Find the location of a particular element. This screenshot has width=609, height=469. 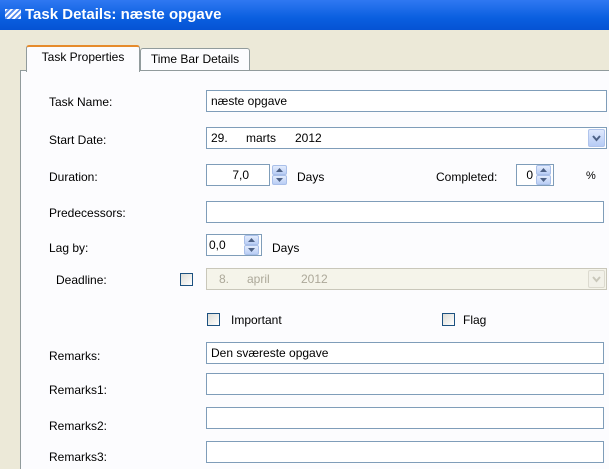

tab-label: Task Properties is located at coordinates (83, 57).